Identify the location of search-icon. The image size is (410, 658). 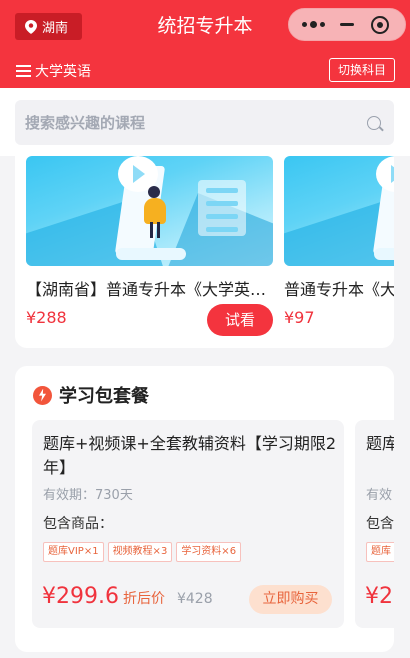
(374, 123).